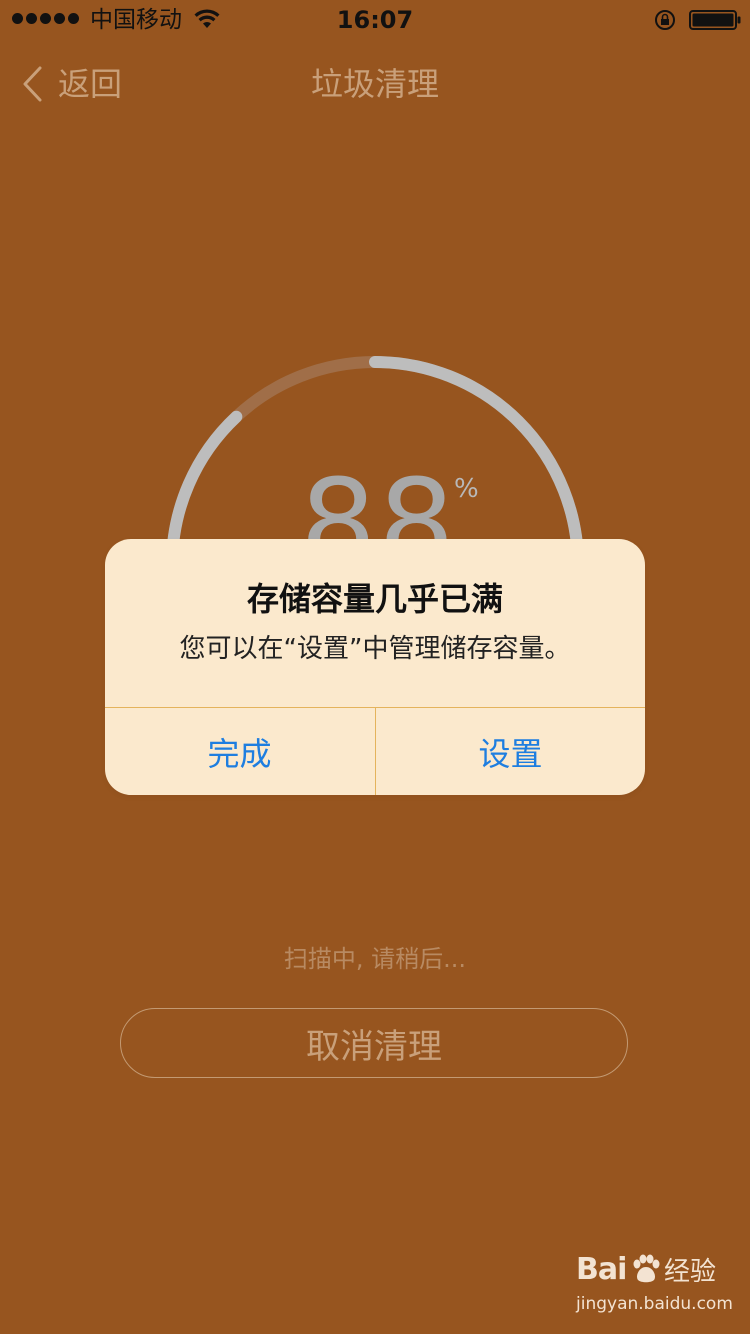 Image resolution: width=750 pixels, height=1334 pixels. I want to click on baidu-jingyan-watermark: Bai 经验 jingyan.baidu.com, so click(652, 1285).